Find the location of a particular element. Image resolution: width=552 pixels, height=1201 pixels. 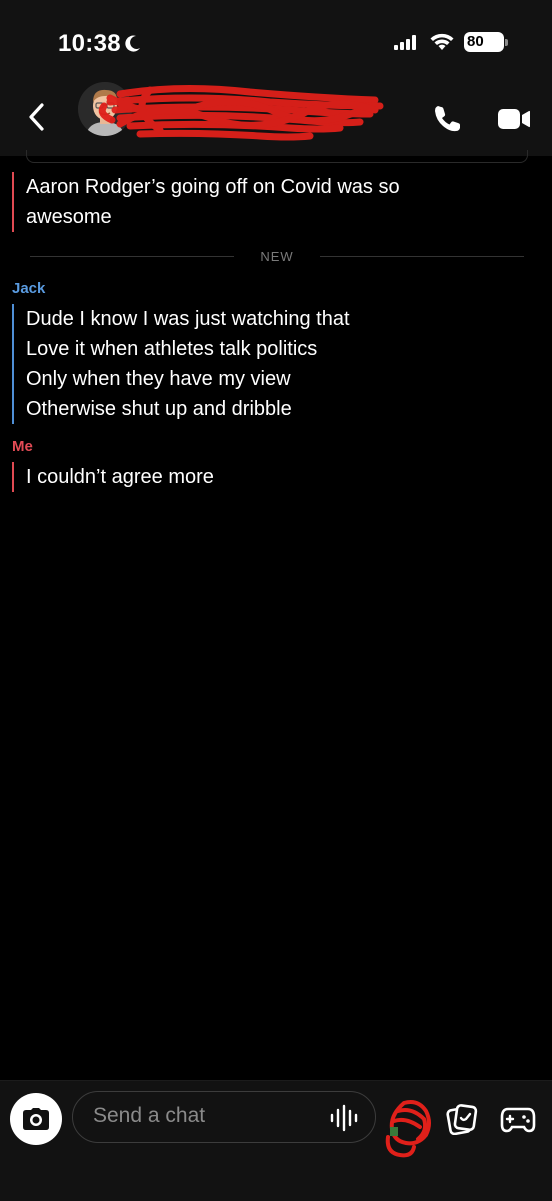

message-line: Love it when athletes talk politics is located at coordinates (172, 349).